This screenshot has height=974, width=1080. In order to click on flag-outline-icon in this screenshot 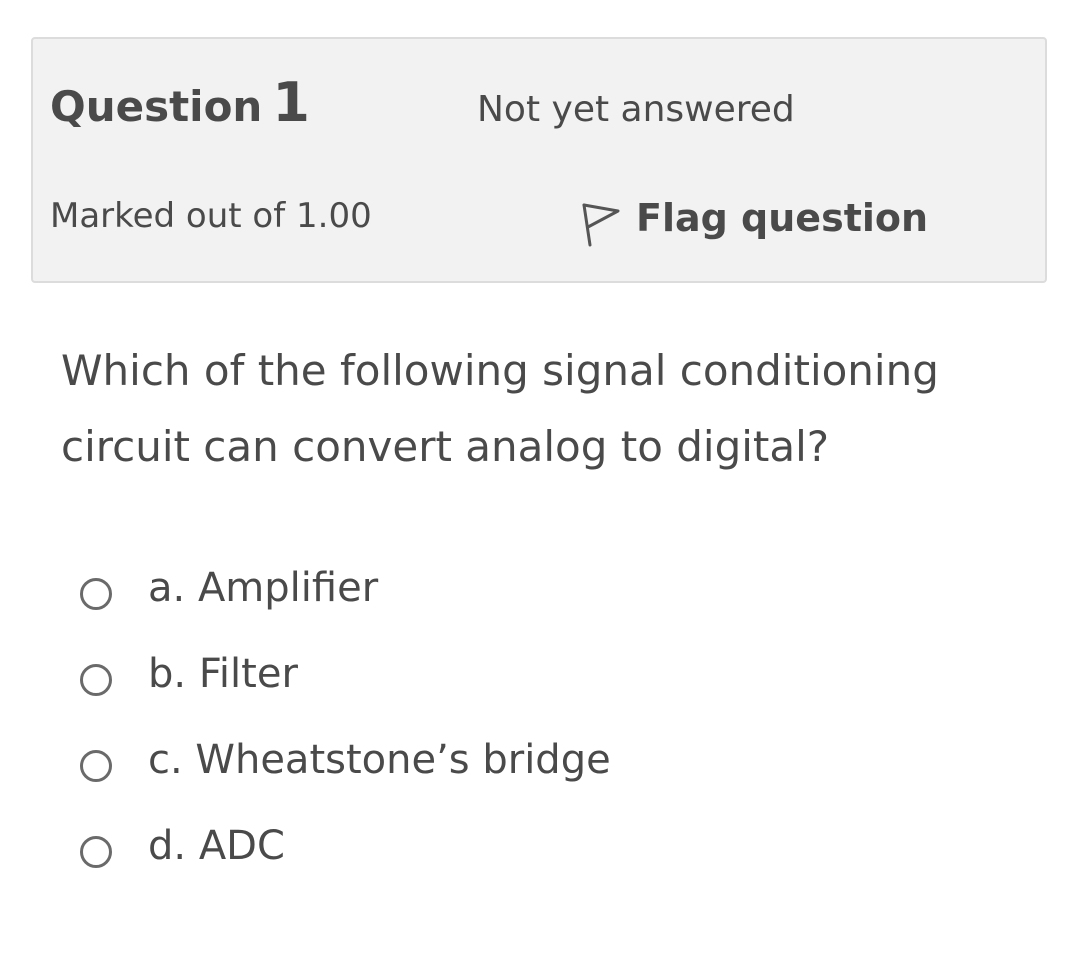, I will do `click(601, 225)`.